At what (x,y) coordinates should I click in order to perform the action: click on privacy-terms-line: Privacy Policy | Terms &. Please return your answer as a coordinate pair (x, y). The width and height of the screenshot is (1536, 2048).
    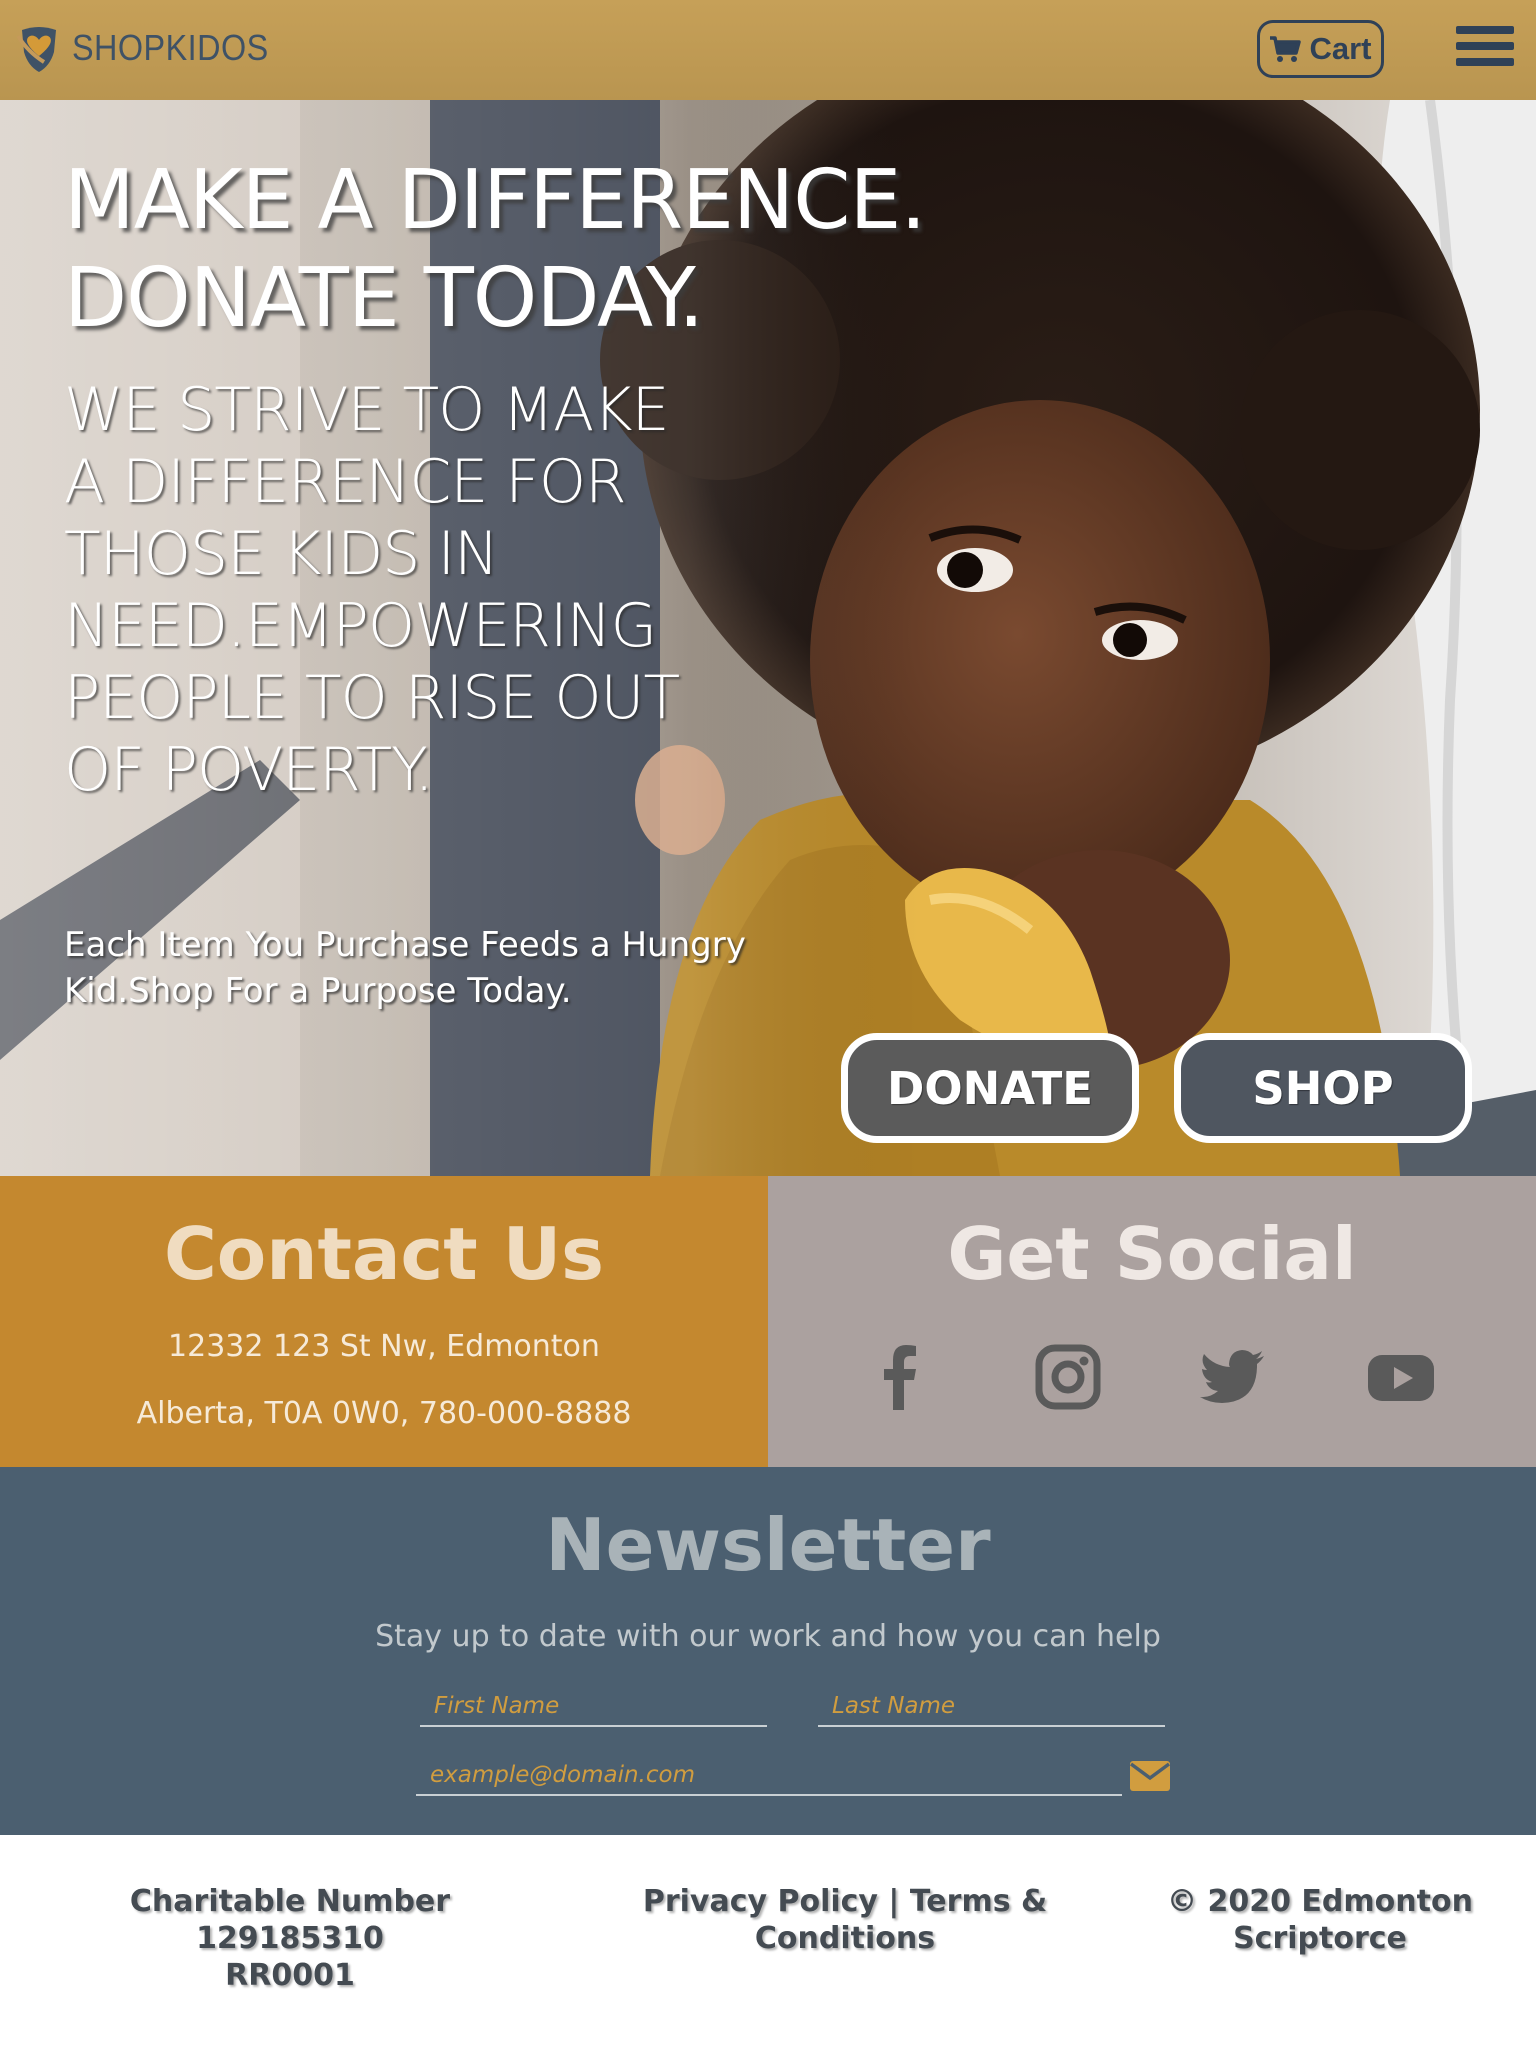
    Looking at the image, I should click on (845, 1901).